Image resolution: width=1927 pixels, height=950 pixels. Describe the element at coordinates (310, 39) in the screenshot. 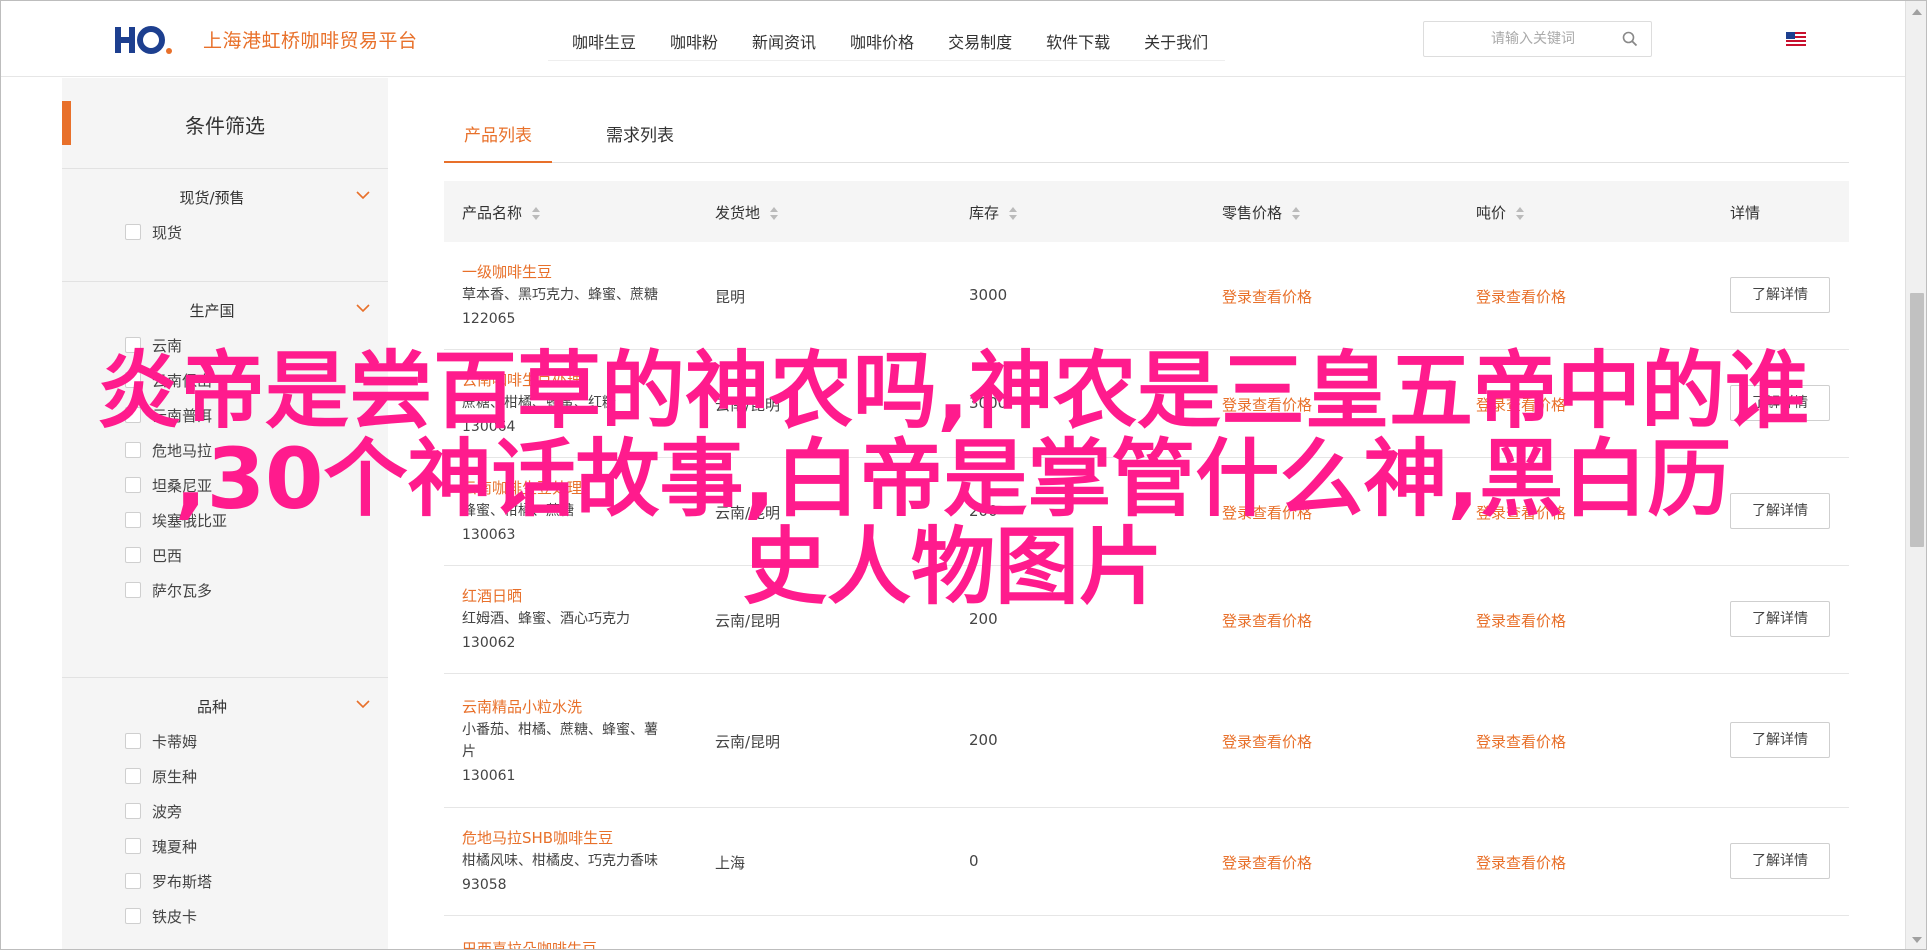

I see `brand-name: 上海港虹桥咖啡贸易平台` at that location.